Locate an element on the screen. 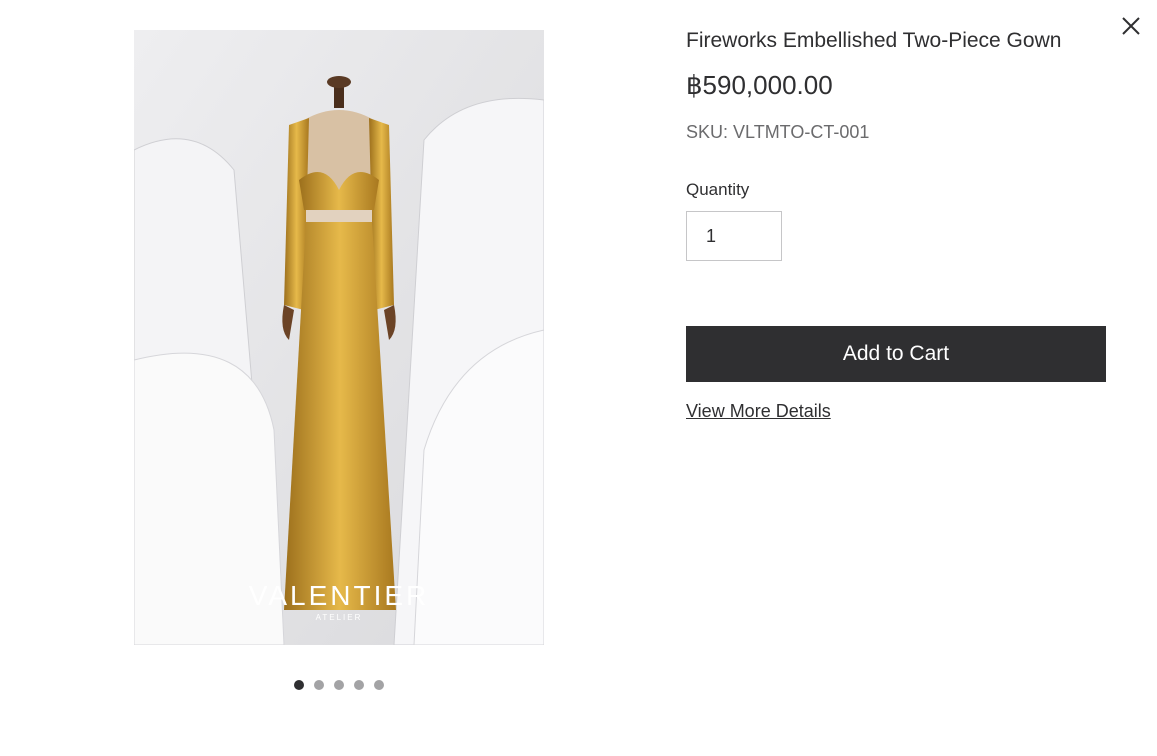 This screenshot has width=1157, height=756. view-details-link: View More Details is located at coordinates (758, 411).